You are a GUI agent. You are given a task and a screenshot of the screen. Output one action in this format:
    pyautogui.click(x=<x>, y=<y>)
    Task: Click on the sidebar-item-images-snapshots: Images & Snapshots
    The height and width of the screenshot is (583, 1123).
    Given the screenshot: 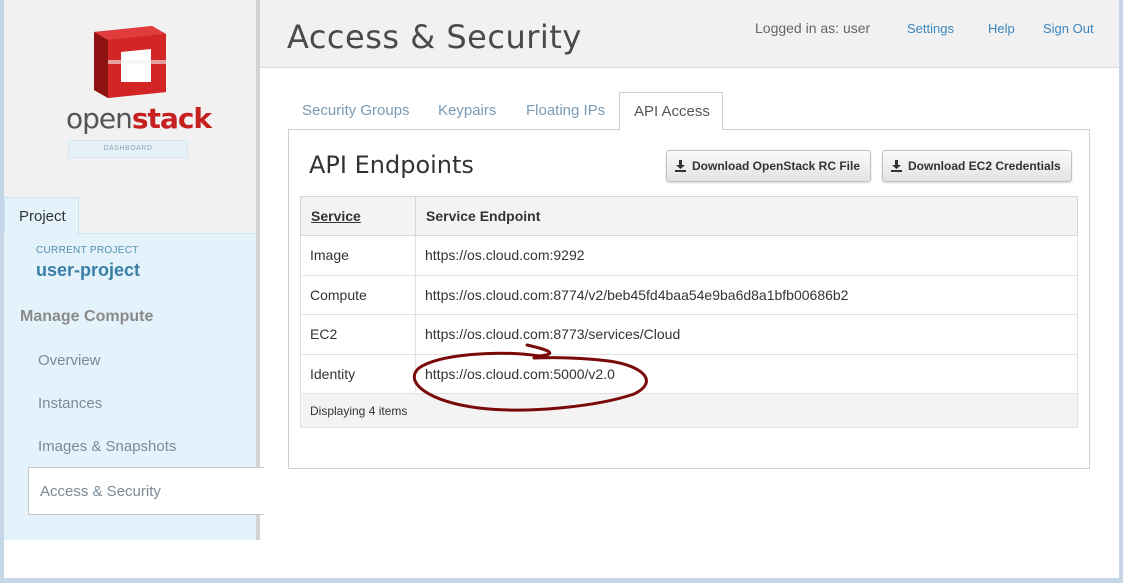 What is the action you would take?
    pyautogui.click(x=107, y=446)
    